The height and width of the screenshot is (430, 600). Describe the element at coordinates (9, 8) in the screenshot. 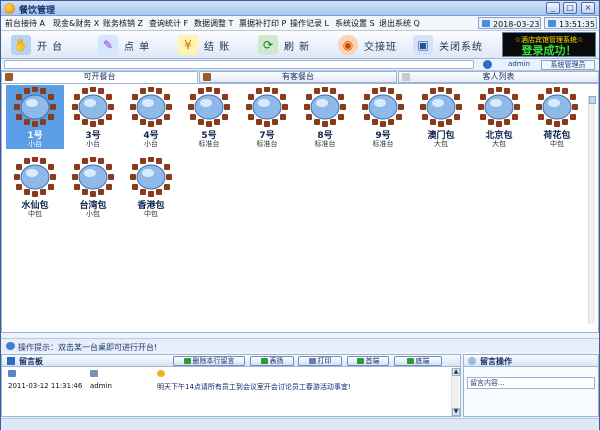

I see `app-logo-icon` at that location.